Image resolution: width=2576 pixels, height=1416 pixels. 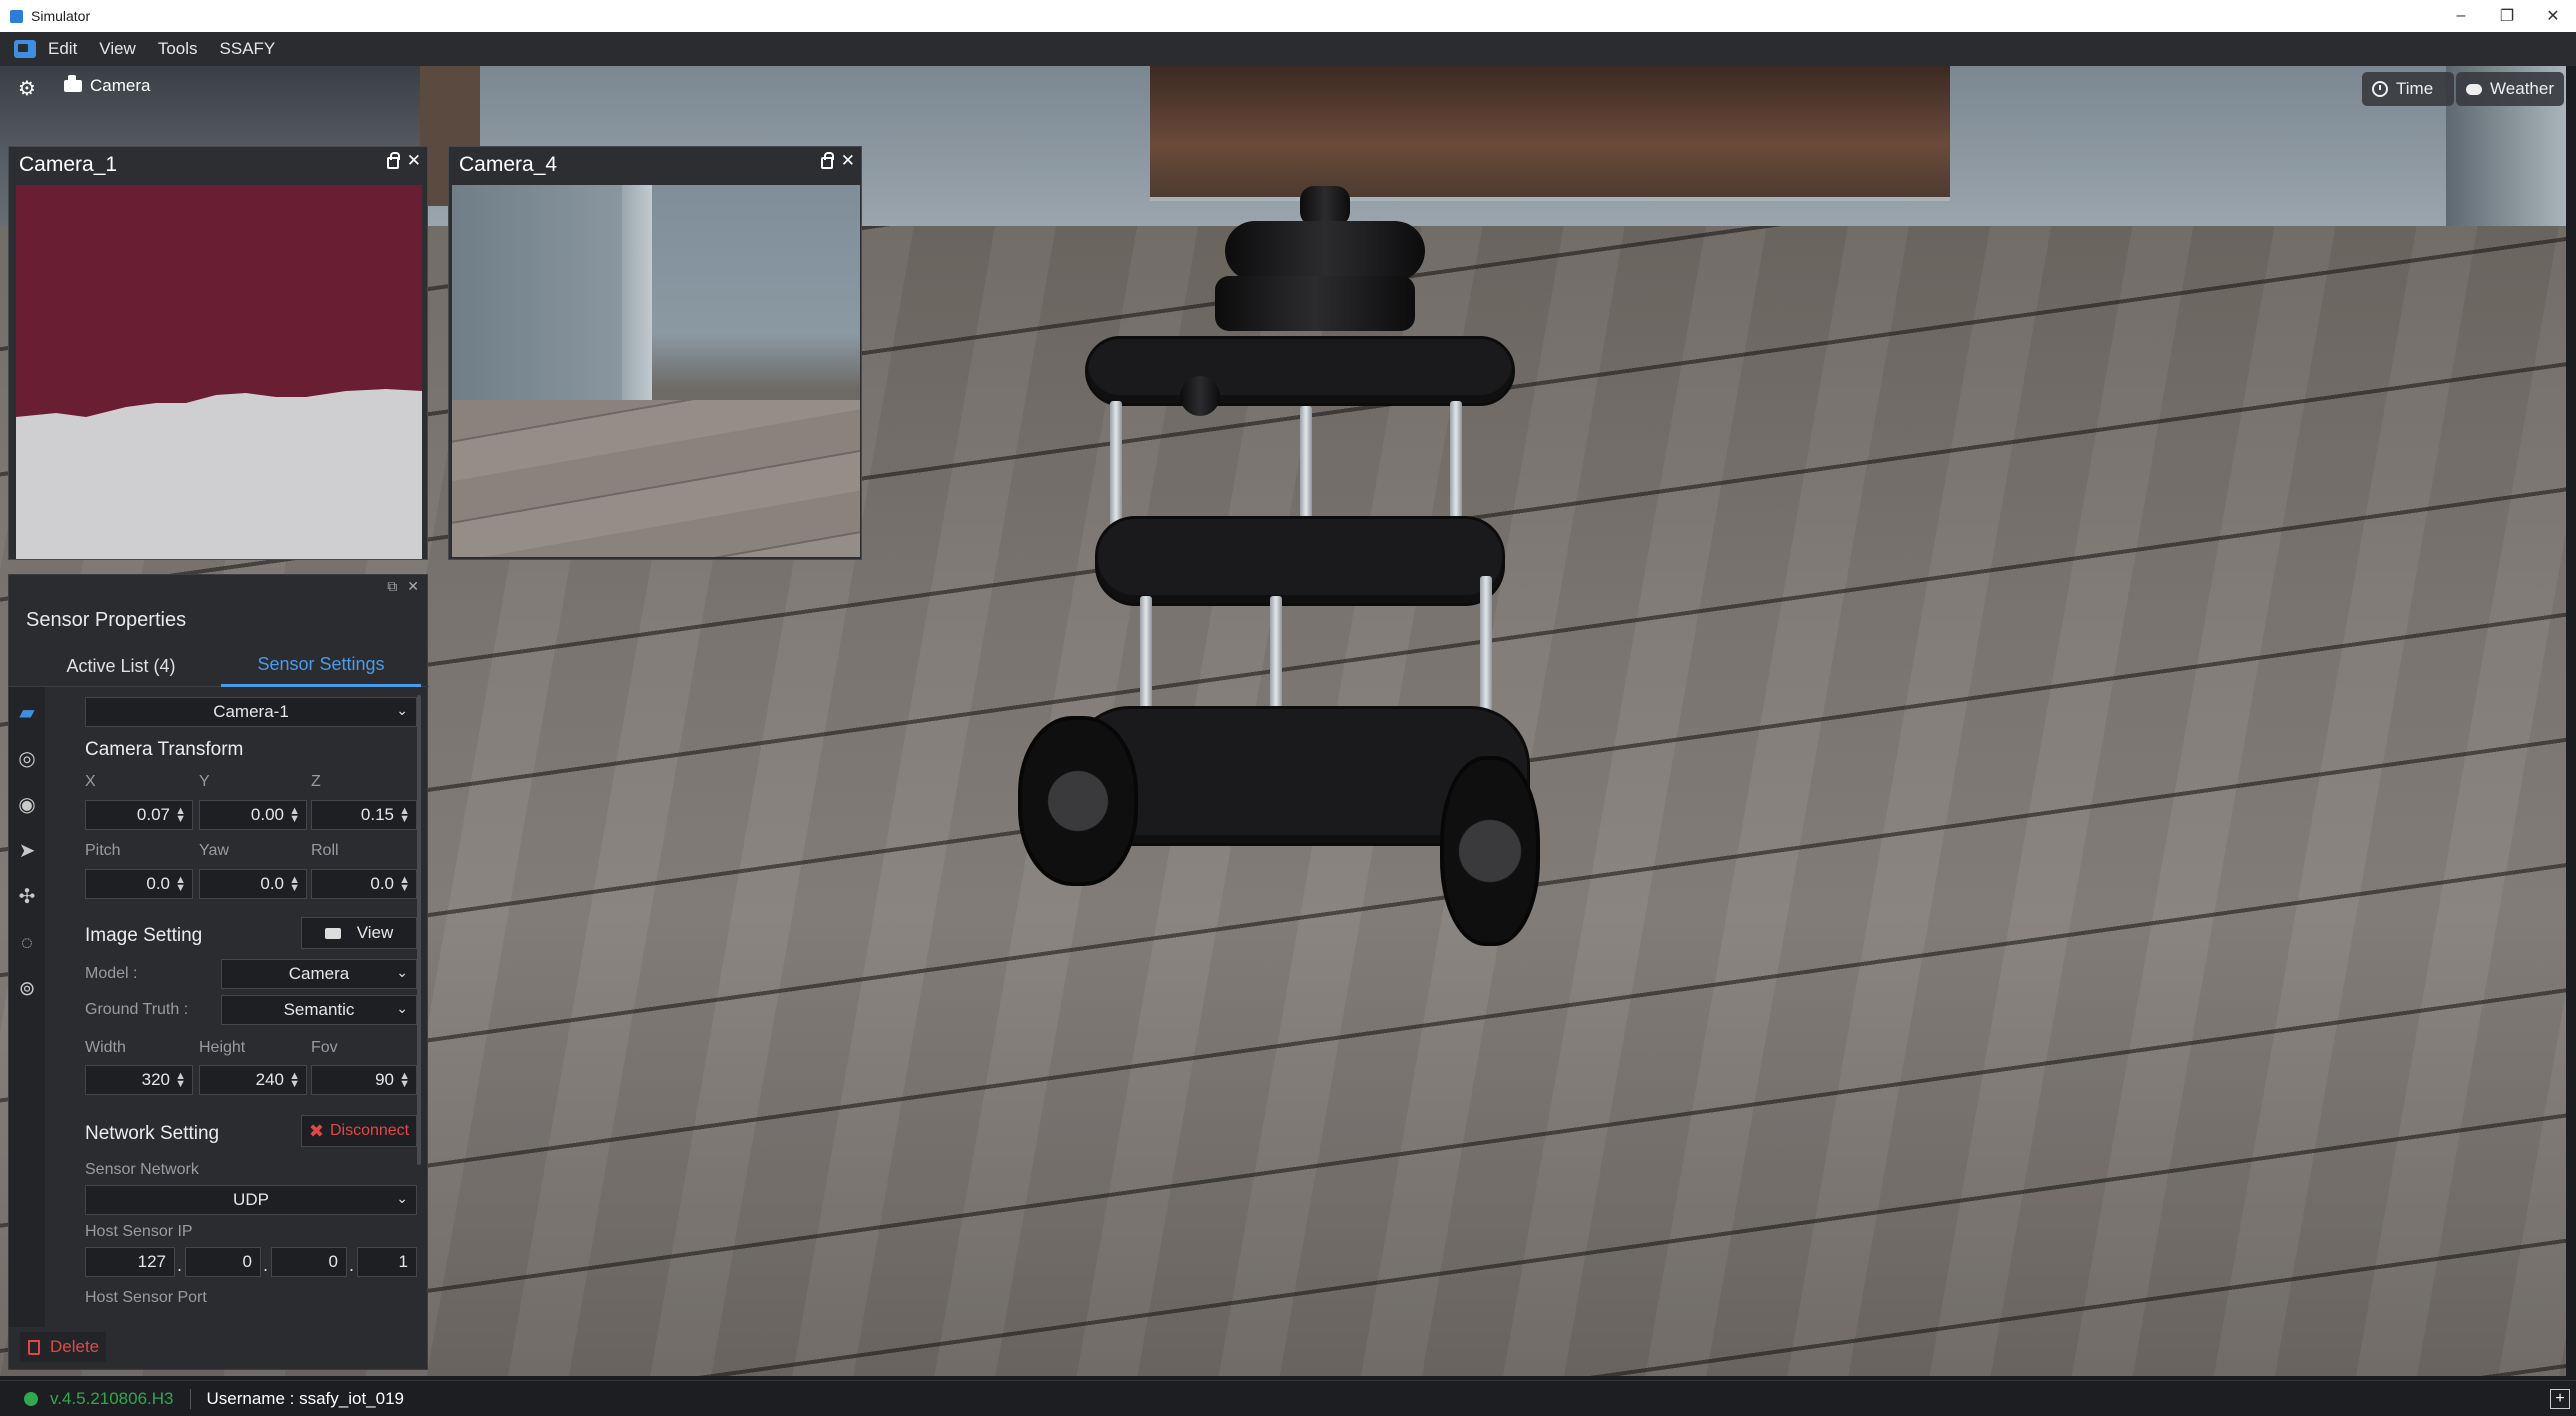 What do you see at coordinates (121, 666) in the screenshot?
I see `tab-active-list: Active List (4)` at bounding box center [121, 666].